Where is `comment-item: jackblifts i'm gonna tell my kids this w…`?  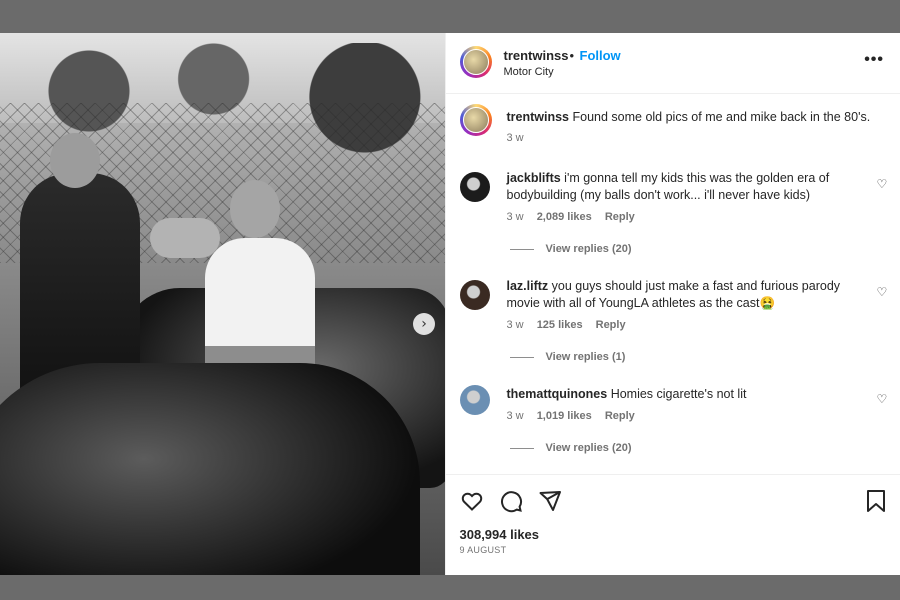 comment-item: jackblifts i'm gonna tell my kids this w… is located at coordinates (673, 214).